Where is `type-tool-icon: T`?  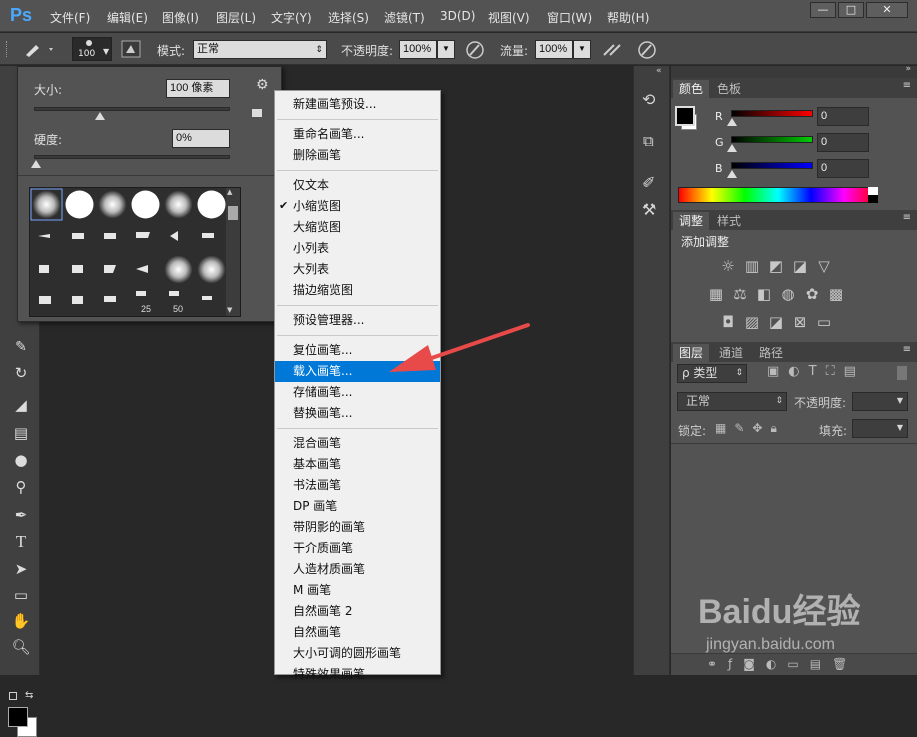 type-tool-icon: T is located at coordinates (21, 542).